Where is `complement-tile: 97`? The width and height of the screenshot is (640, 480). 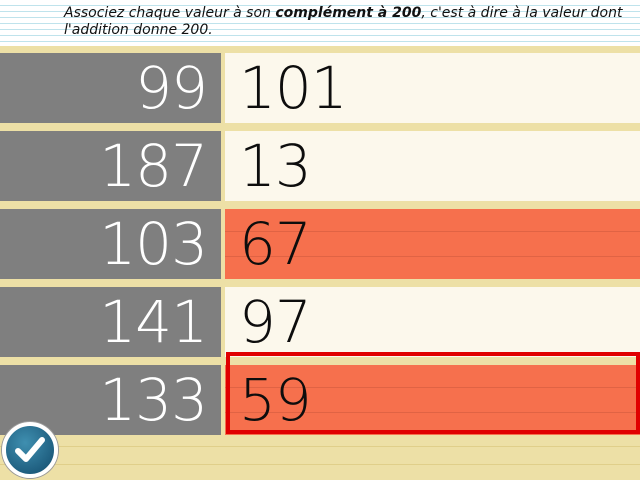
complement-tile: 97 is located at coordinates (432, 322).